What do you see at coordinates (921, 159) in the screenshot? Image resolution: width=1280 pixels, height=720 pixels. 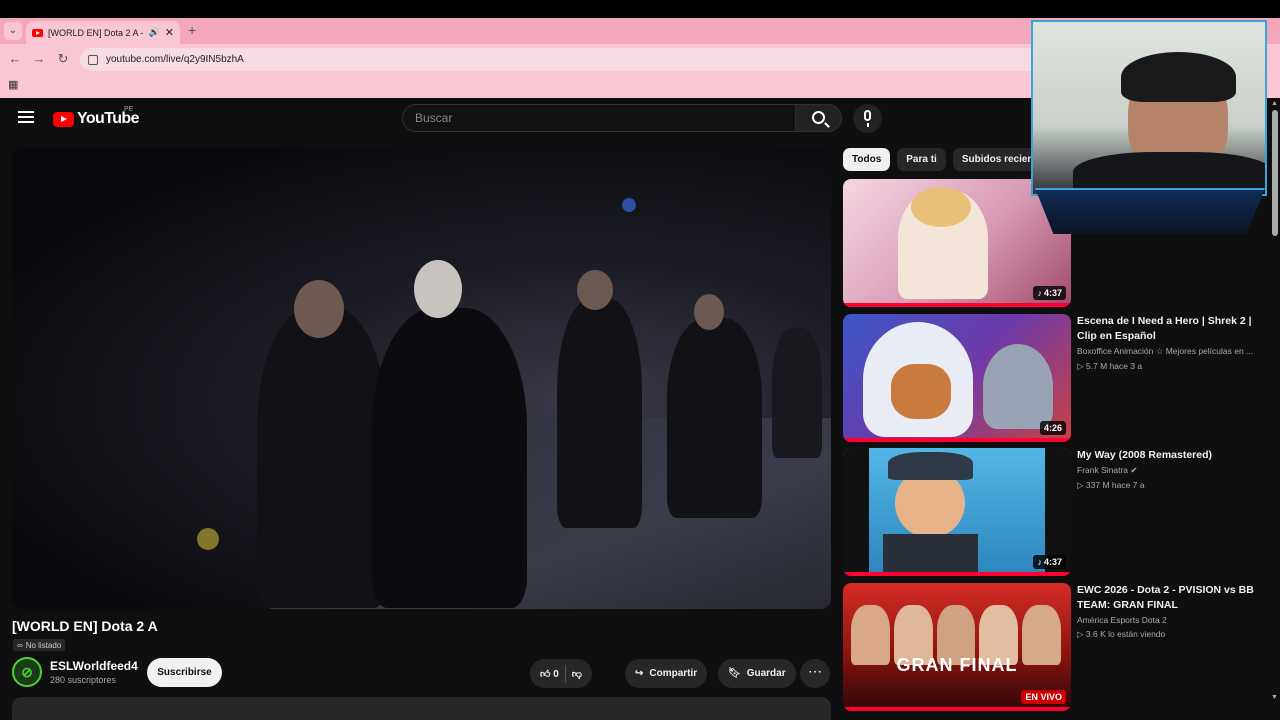 I see `chip-for-you: Para ti` at bounding box center [921, 159].